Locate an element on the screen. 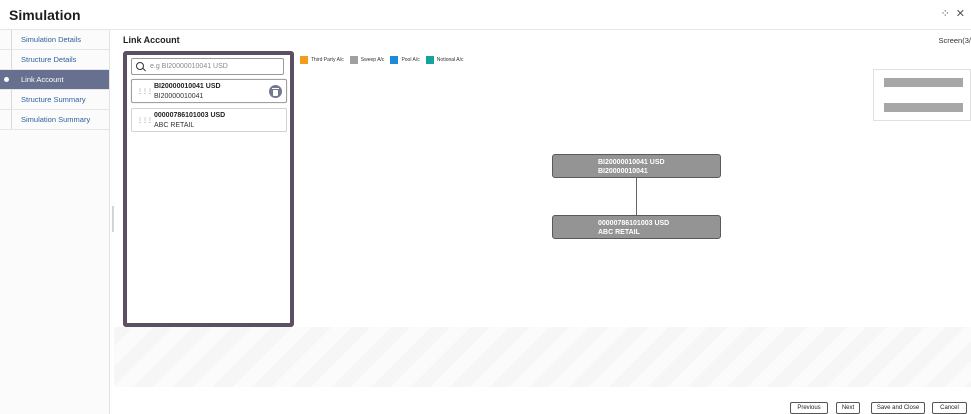  background-pattern is located at coordinates (542, 357).